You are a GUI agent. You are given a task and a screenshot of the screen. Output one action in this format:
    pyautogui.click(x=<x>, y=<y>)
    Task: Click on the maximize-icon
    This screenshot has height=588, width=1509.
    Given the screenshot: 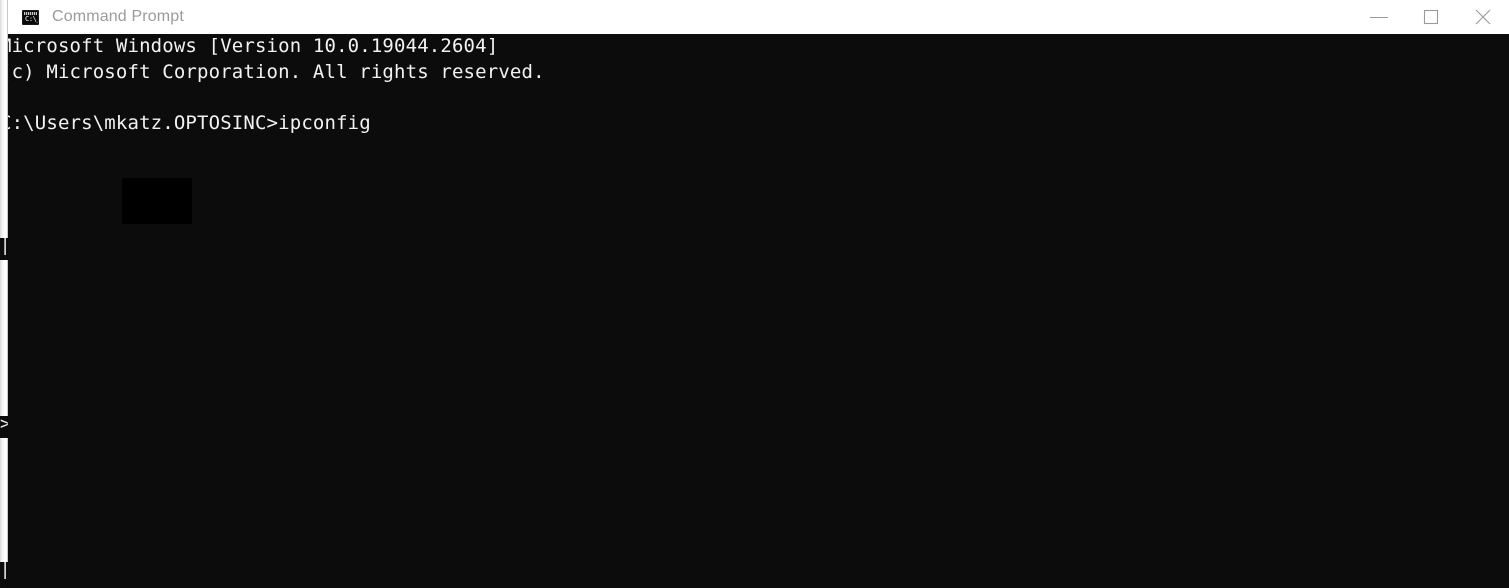 What is the action you would take?
    pyautogui.click(x=1431, y=17)
    